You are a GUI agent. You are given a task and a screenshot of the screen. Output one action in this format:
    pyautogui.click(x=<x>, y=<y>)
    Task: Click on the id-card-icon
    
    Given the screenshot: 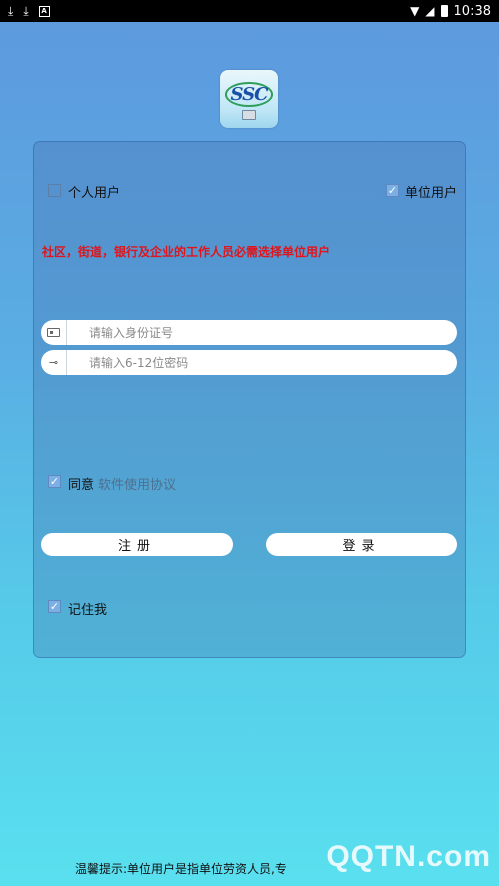 What is the action you would take?
    pyautogui.click(x=54, y=332)
    